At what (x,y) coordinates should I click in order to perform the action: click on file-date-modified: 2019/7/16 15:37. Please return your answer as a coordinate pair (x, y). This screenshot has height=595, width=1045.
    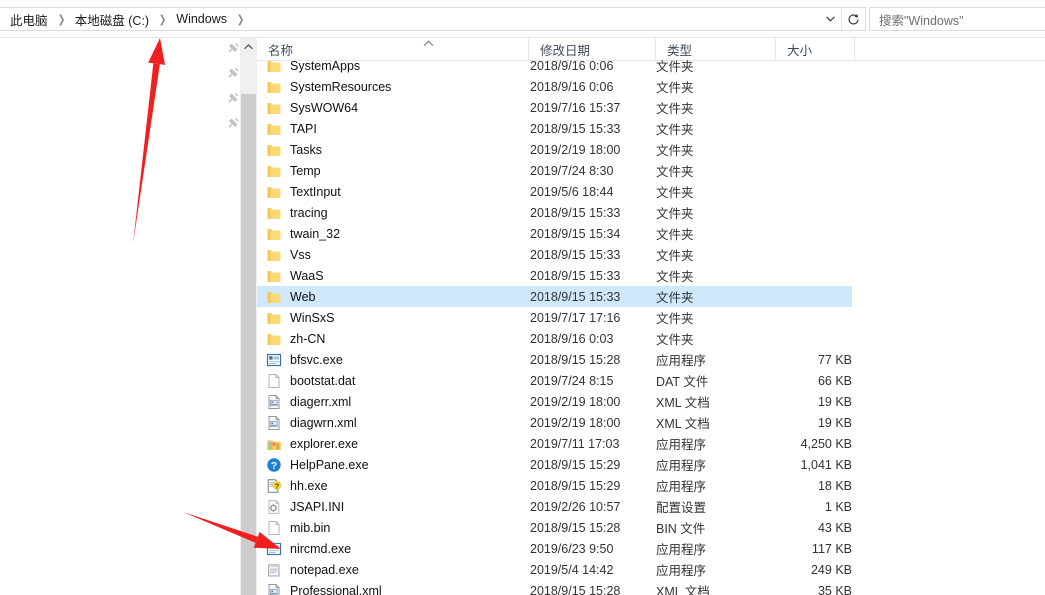
    Looking at the image, I should click on (575, 107).